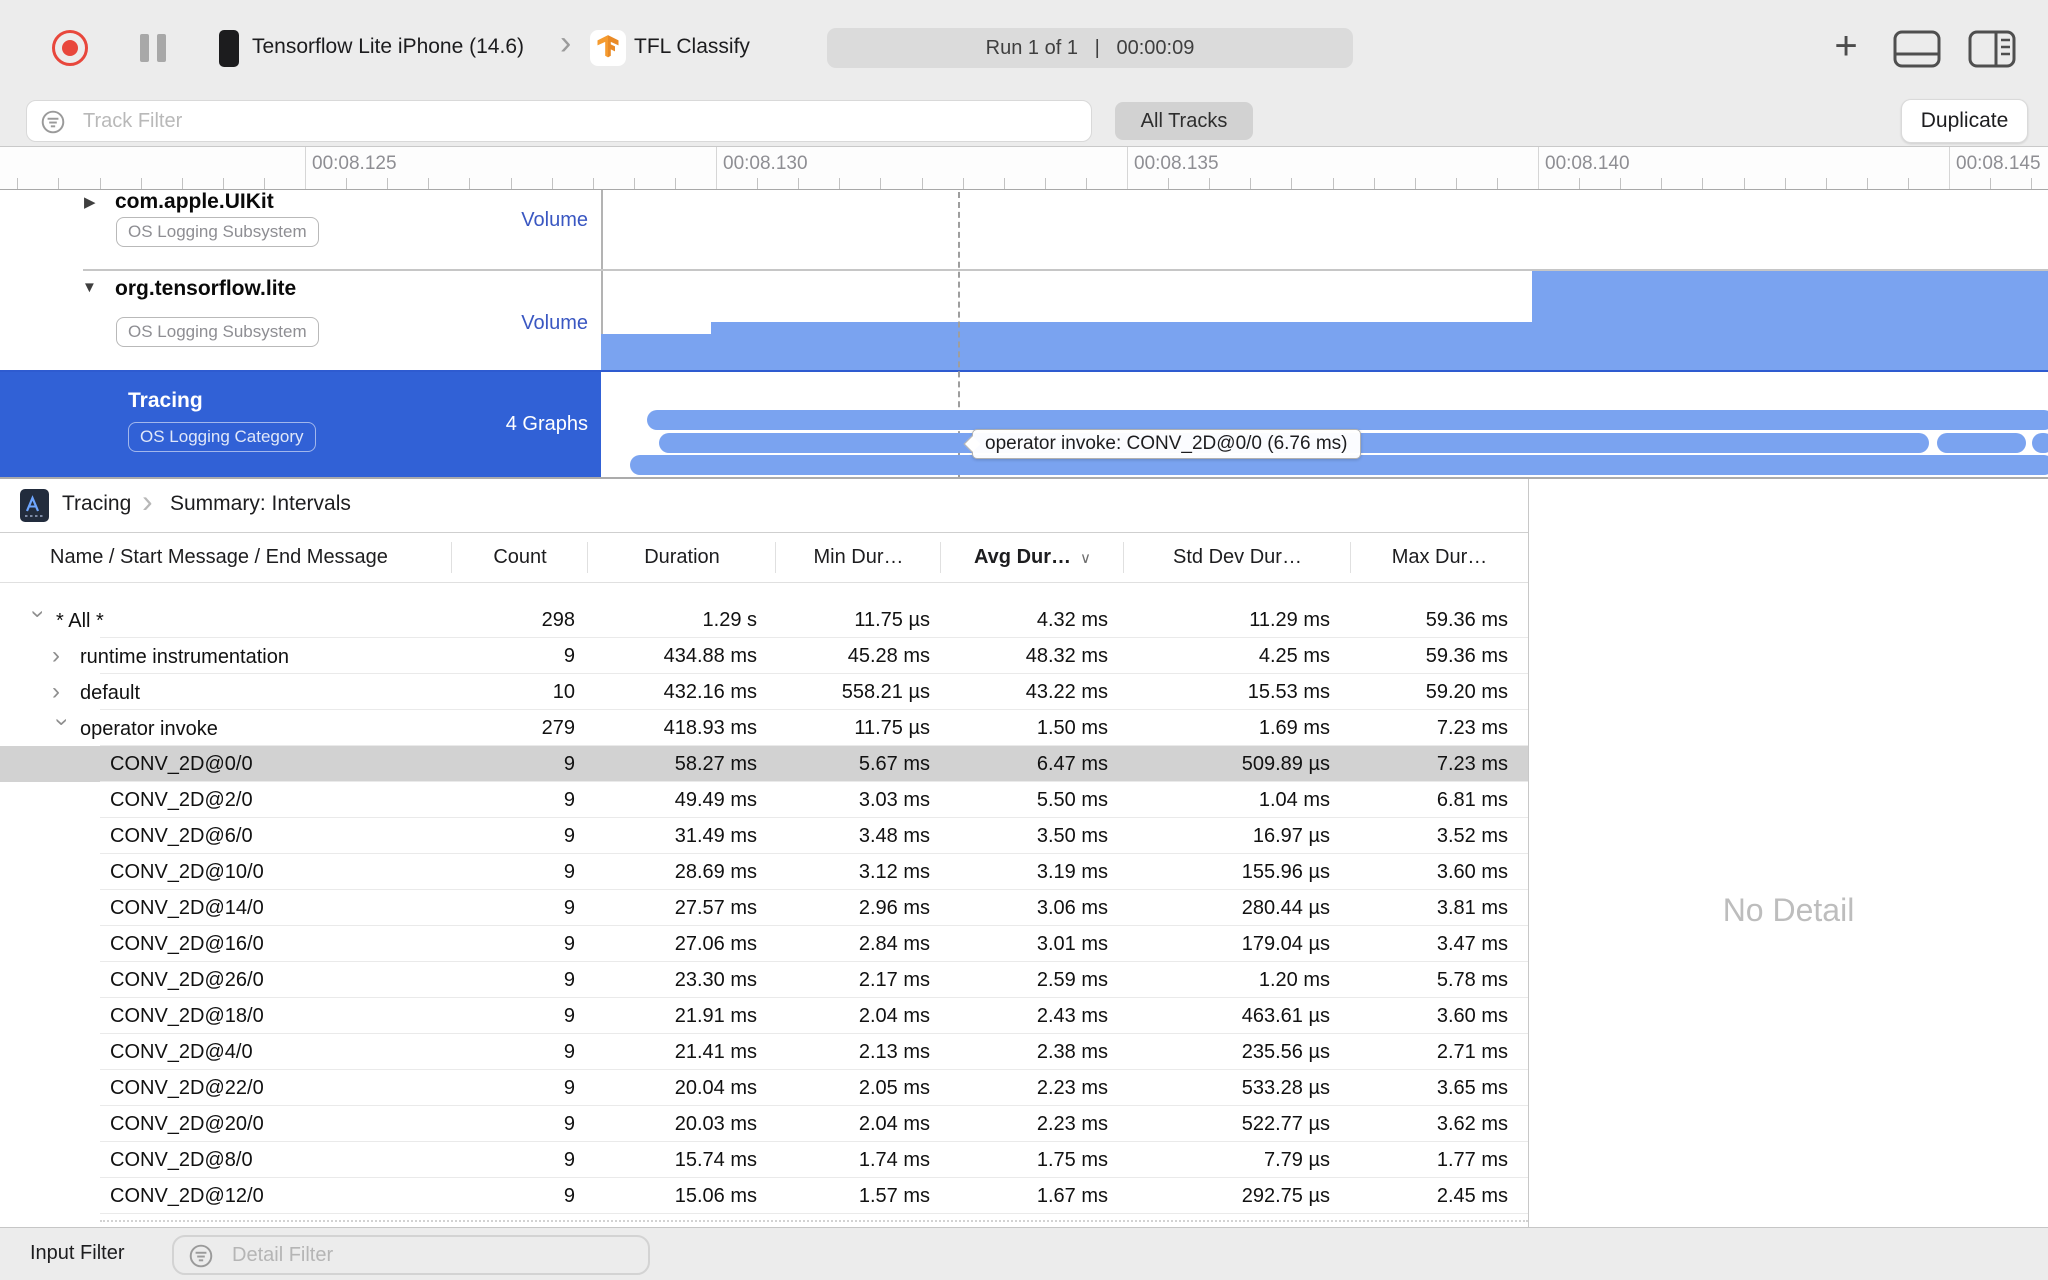 This screenshot has height=1280, width=2048. Describe the element at coordinates (184, 657) in the screenshot. I see `row-name: runtime instrumentation` at that location.